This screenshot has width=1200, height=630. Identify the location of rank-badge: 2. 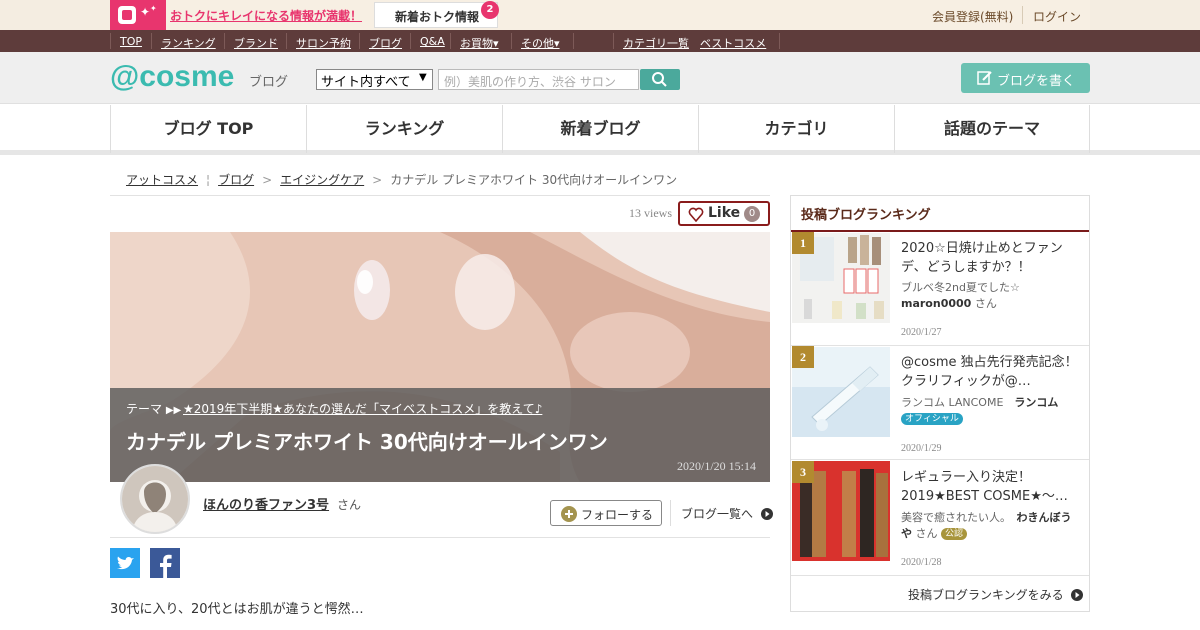
(803, 357).